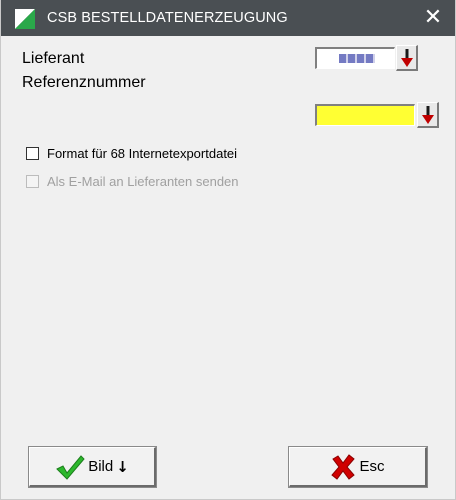 Image resolution: width=456 pixels, height=500 pixels. What do you see at coordinates (355, 58) in the screenshot?
I see `lieferant-field` at bounding box center [355, 58].